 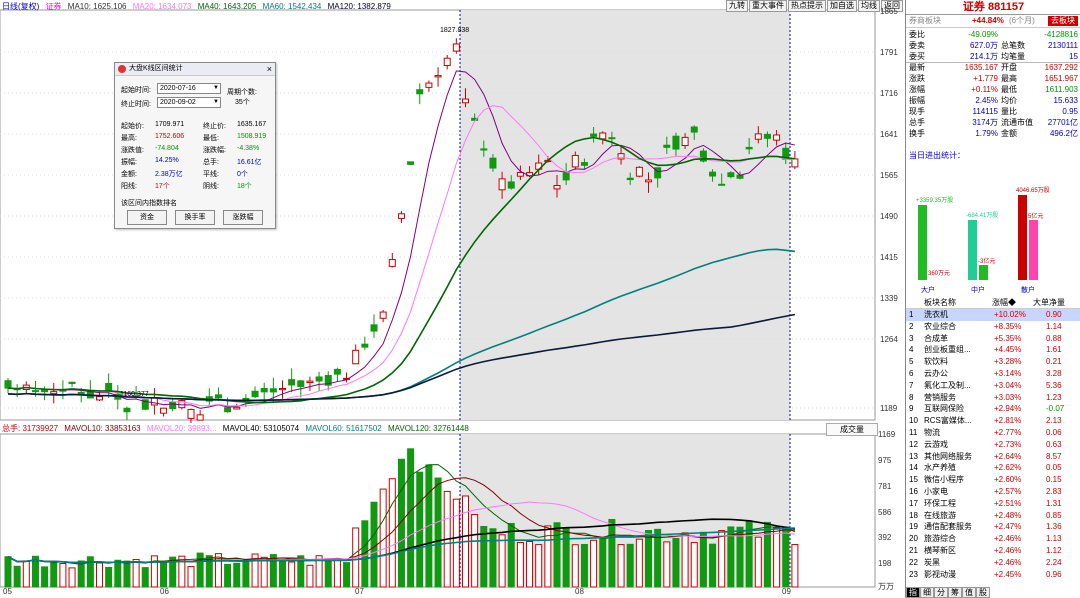 I want to click on period-value: 35个, so click(x=242, y=102).